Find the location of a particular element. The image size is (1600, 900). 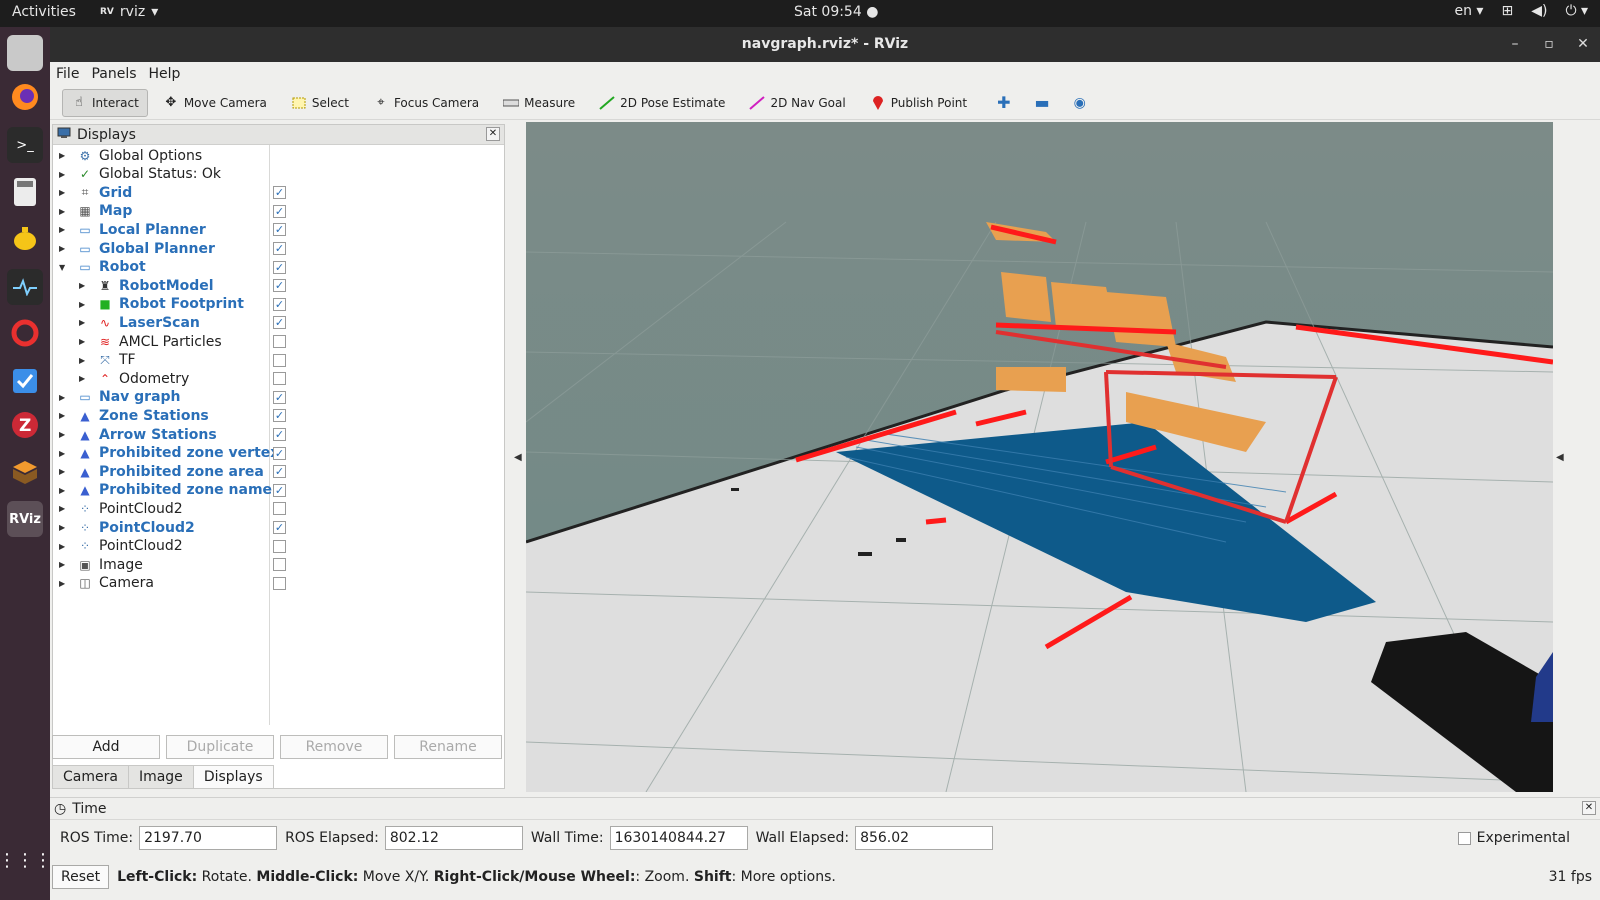

teapot-icon is located at coordinates (25, 238).